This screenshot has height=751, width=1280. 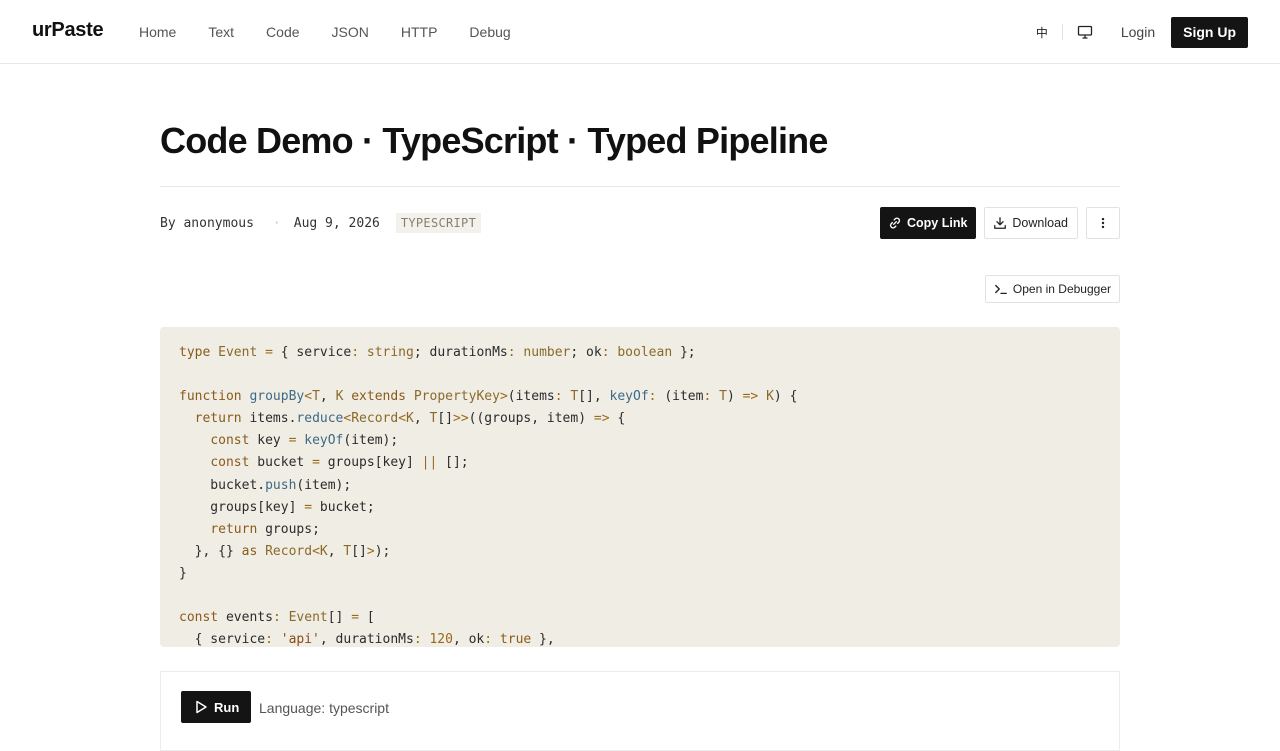 I want to click on nav-code: Code, so click(x=282, y=32).